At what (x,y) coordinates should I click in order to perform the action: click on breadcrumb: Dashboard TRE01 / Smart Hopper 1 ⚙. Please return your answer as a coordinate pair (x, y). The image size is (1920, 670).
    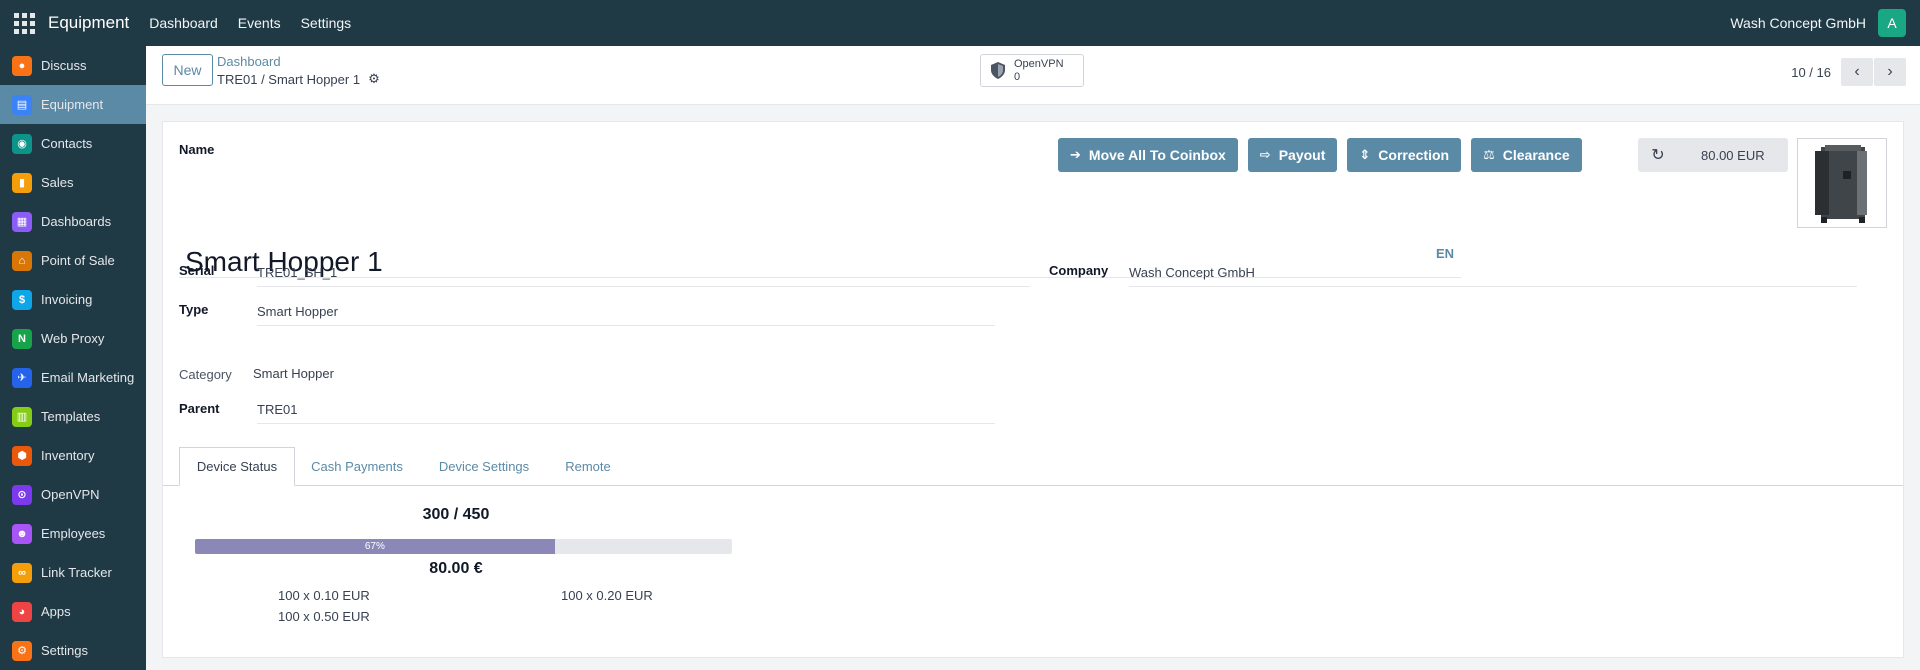
    Looking at the image, I should click on (298, 70).